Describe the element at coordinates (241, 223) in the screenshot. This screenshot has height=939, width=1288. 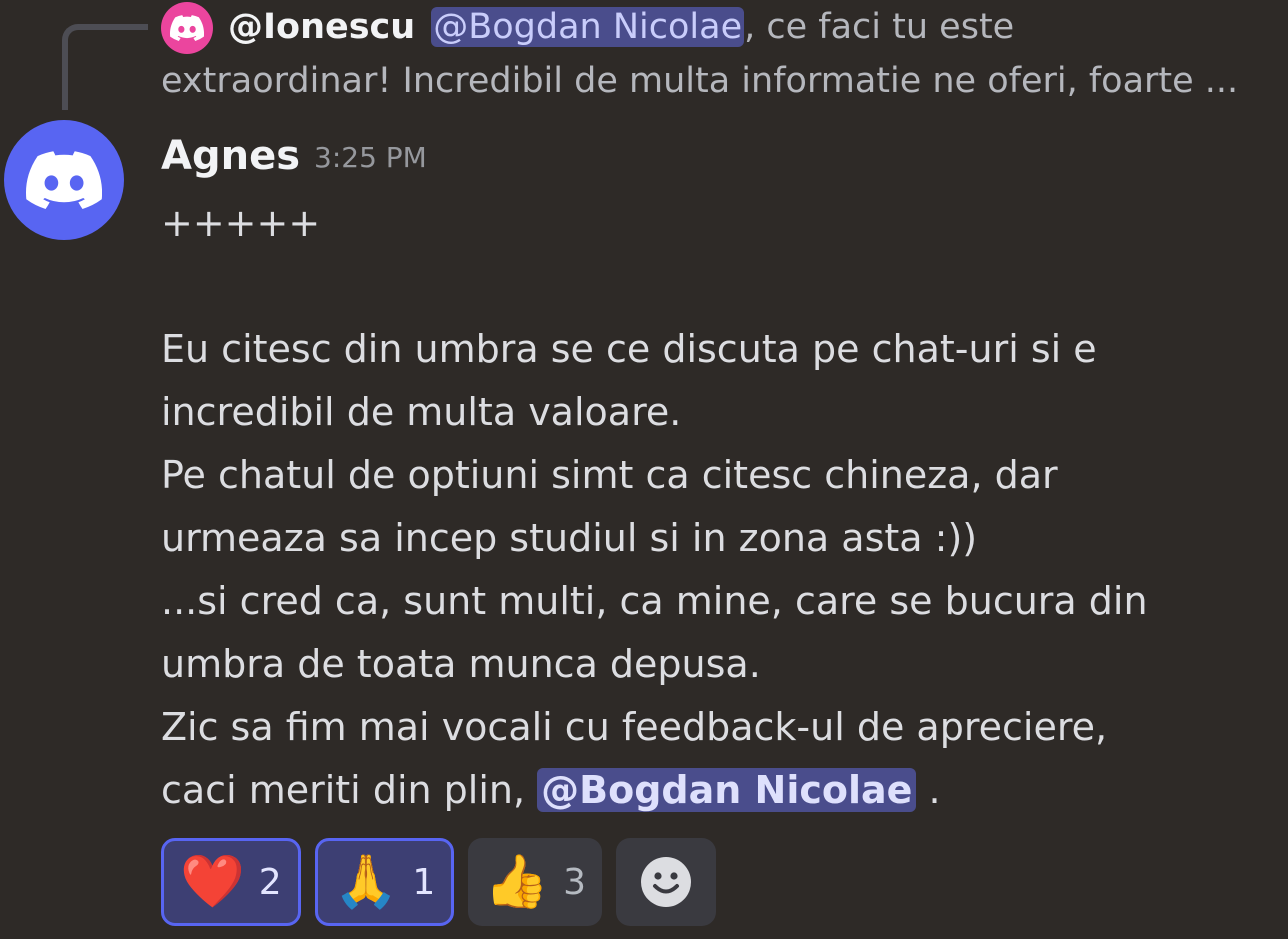
I see `message-line: +++++` at that location.